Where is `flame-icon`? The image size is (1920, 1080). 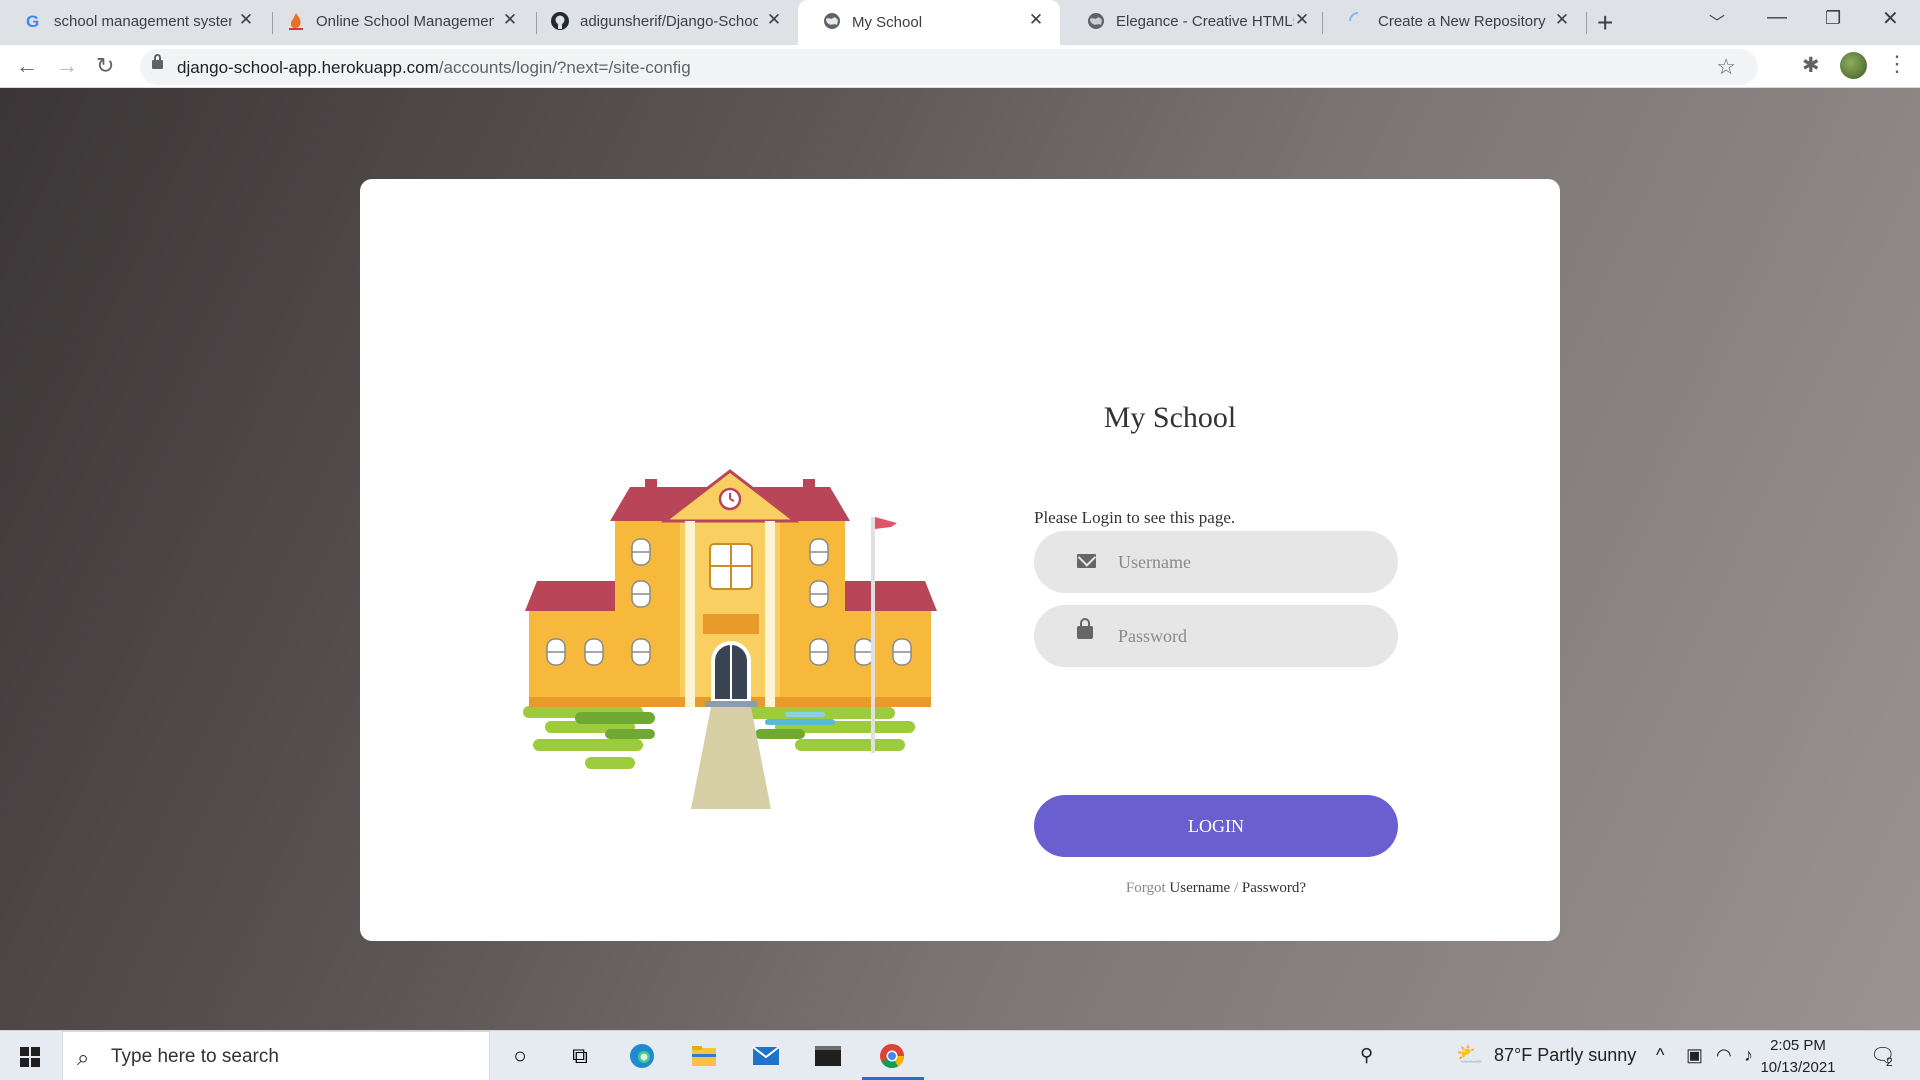 flame-icon is located at coordinates (296, 21).